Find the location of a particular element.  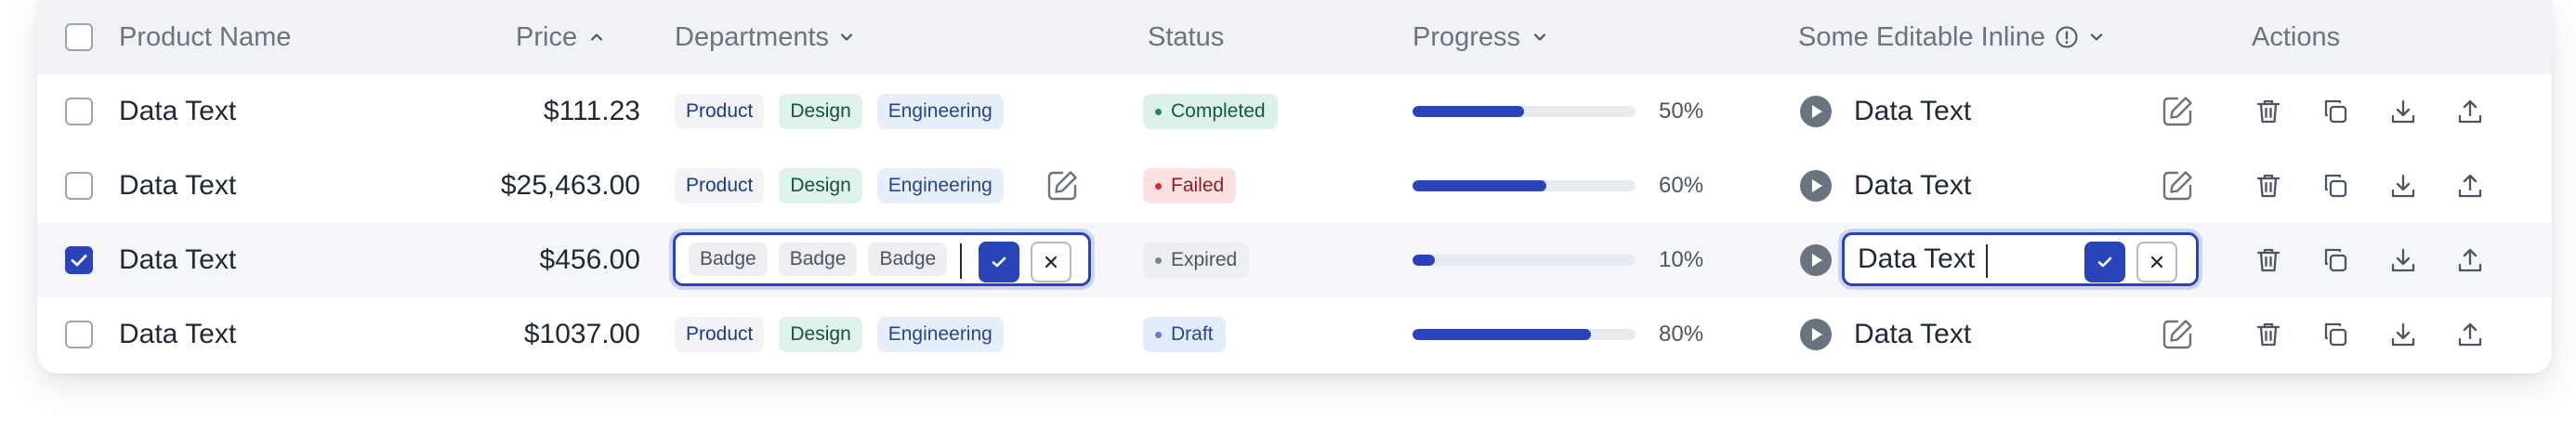

status-label: Expired is located at coordinates (1204, 259).